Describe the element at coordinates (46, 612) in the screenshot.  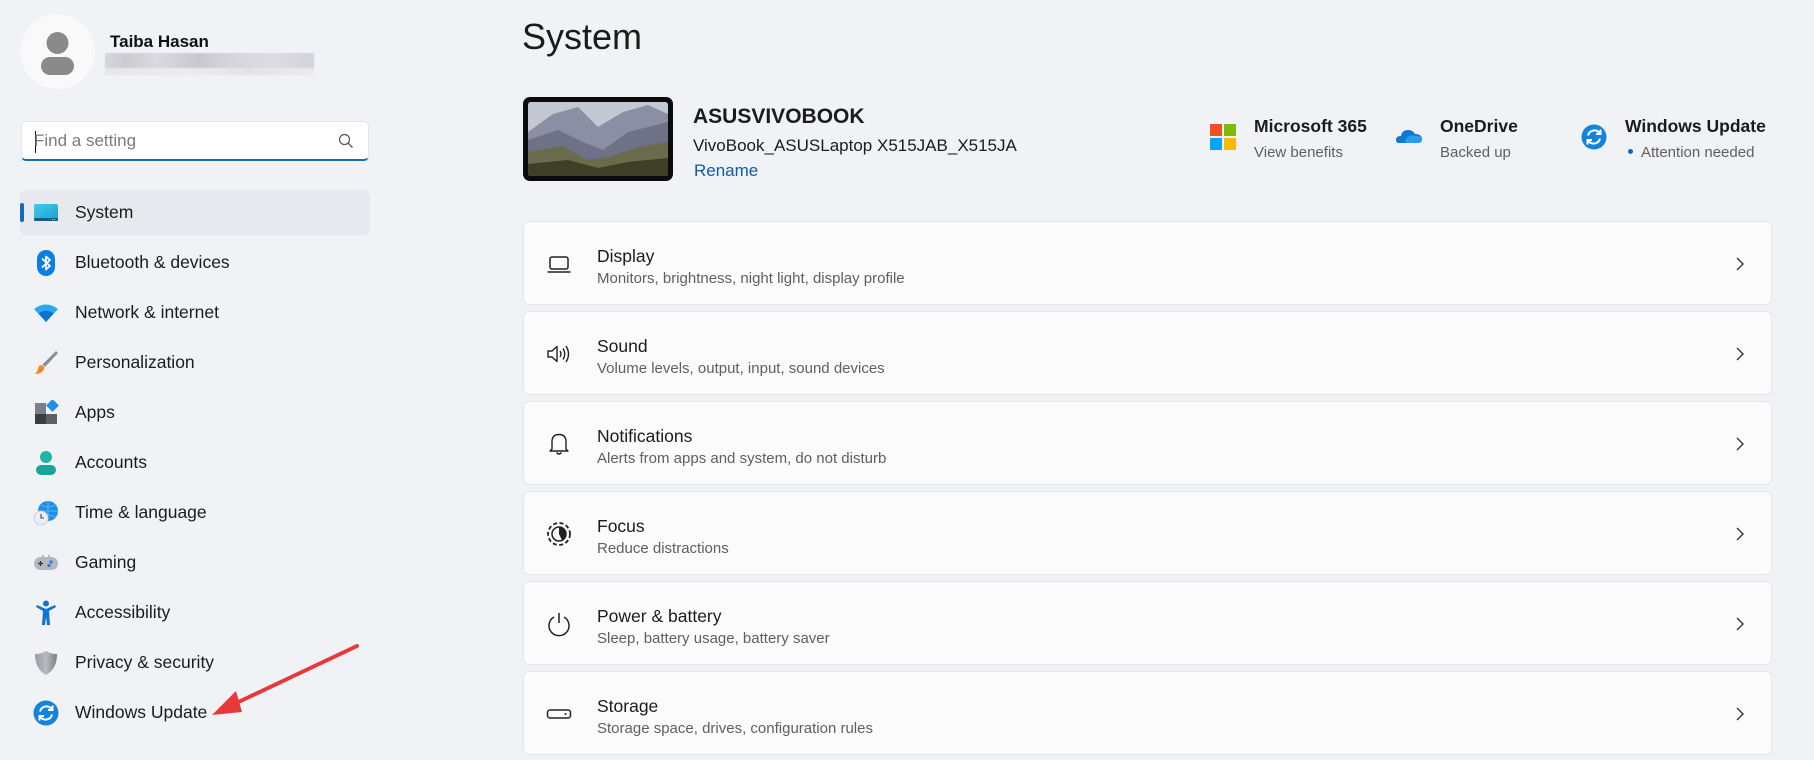
I see `accessibility-icon` at that location.